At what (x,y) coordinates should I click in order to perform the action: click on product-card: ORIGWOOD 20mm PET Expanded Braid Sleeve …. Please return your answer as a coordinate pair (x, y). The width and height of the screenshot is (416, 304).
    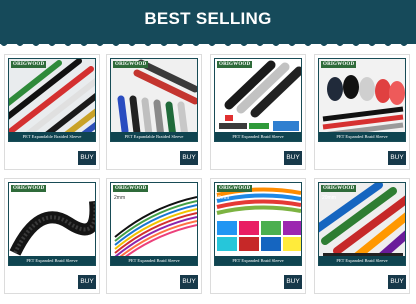
    Looking at the image, I should click on (362, 236).